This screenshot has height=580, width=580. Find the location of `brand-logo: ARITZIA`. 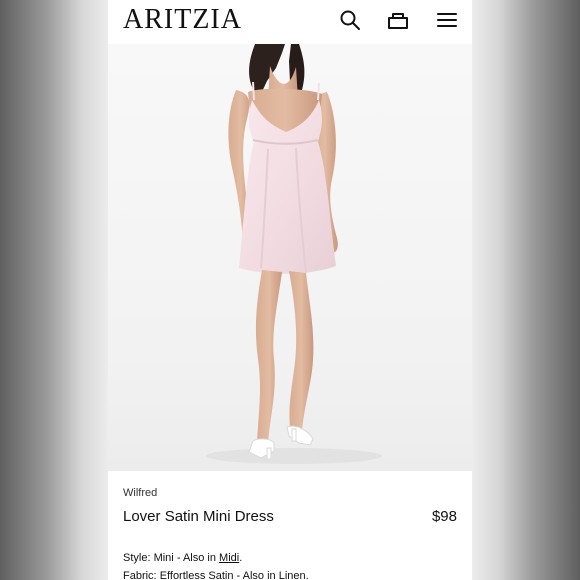

brand-logo: ARITZIA is located at coordinates (182, 20).